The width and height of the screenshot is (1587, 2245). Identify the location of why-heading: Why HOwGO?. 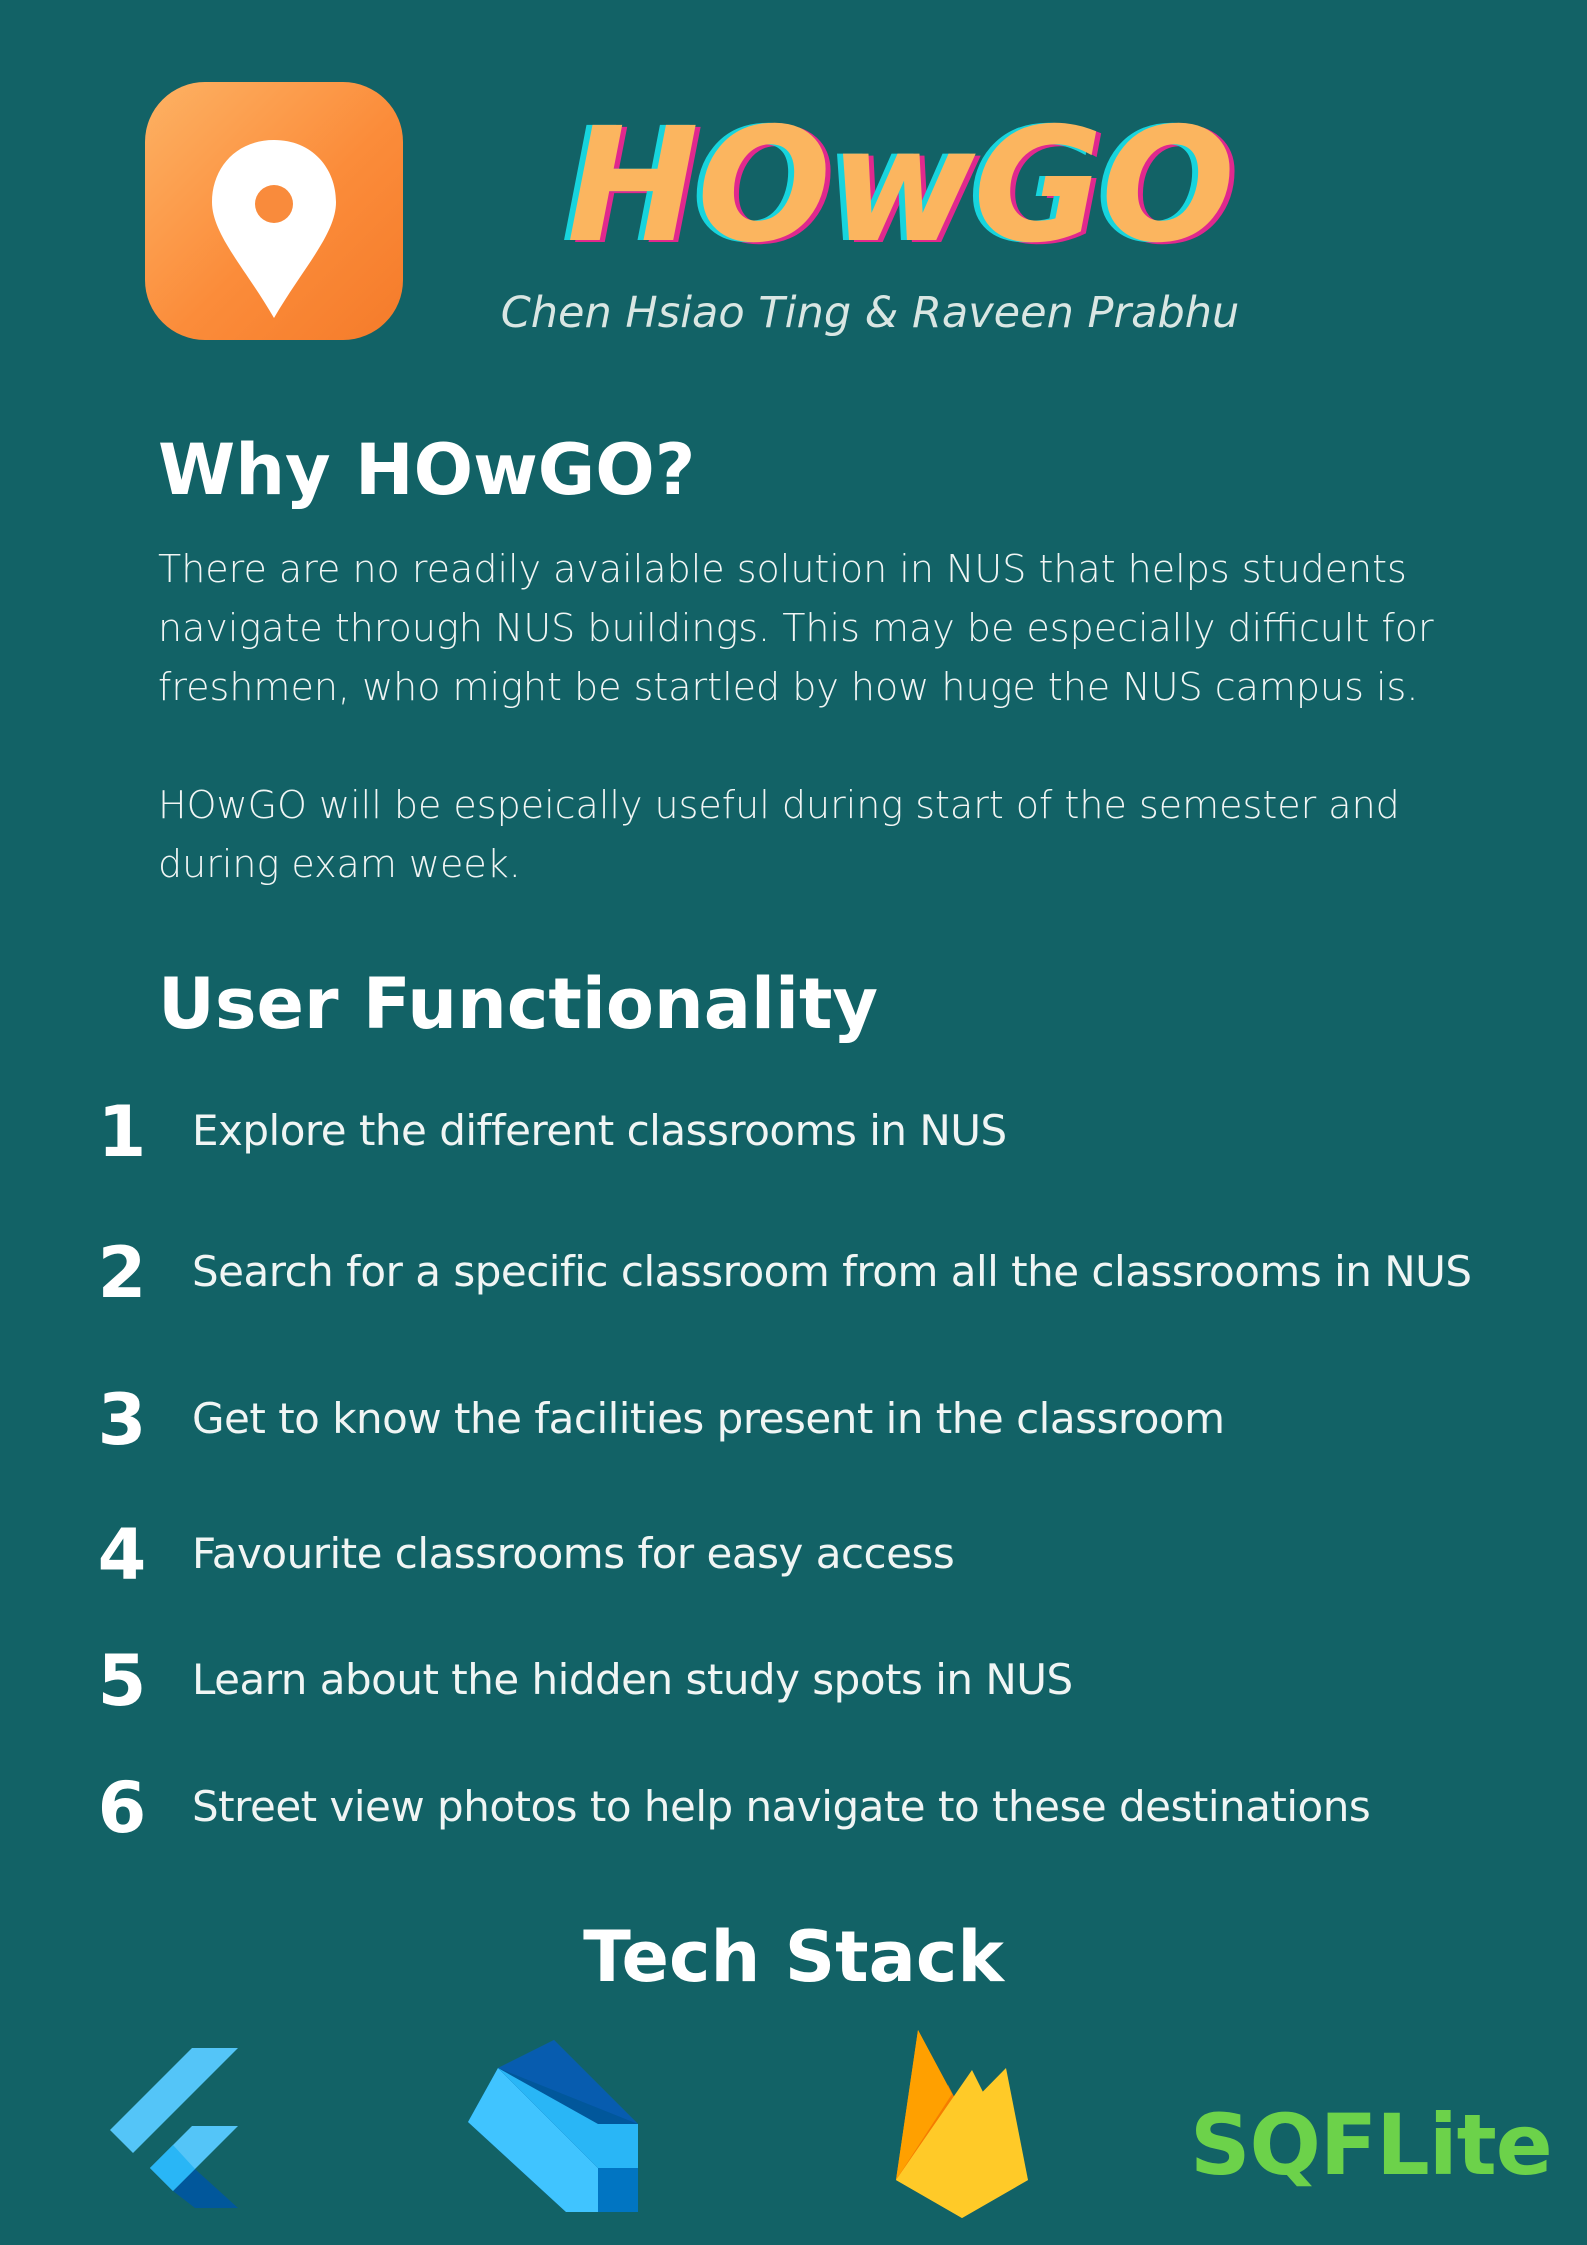
(427, 470).